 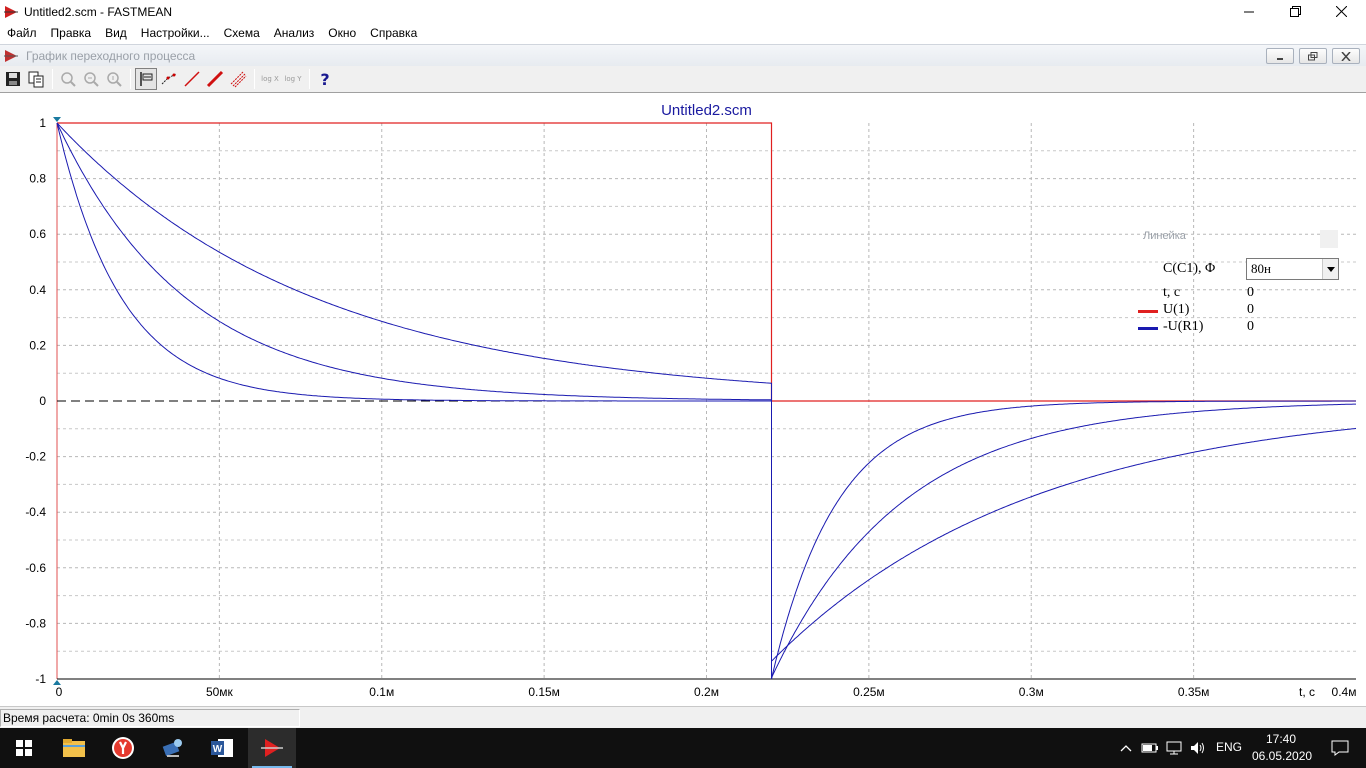 I want to click on x-axis-label: t, c, so click(x=1307, y=692).